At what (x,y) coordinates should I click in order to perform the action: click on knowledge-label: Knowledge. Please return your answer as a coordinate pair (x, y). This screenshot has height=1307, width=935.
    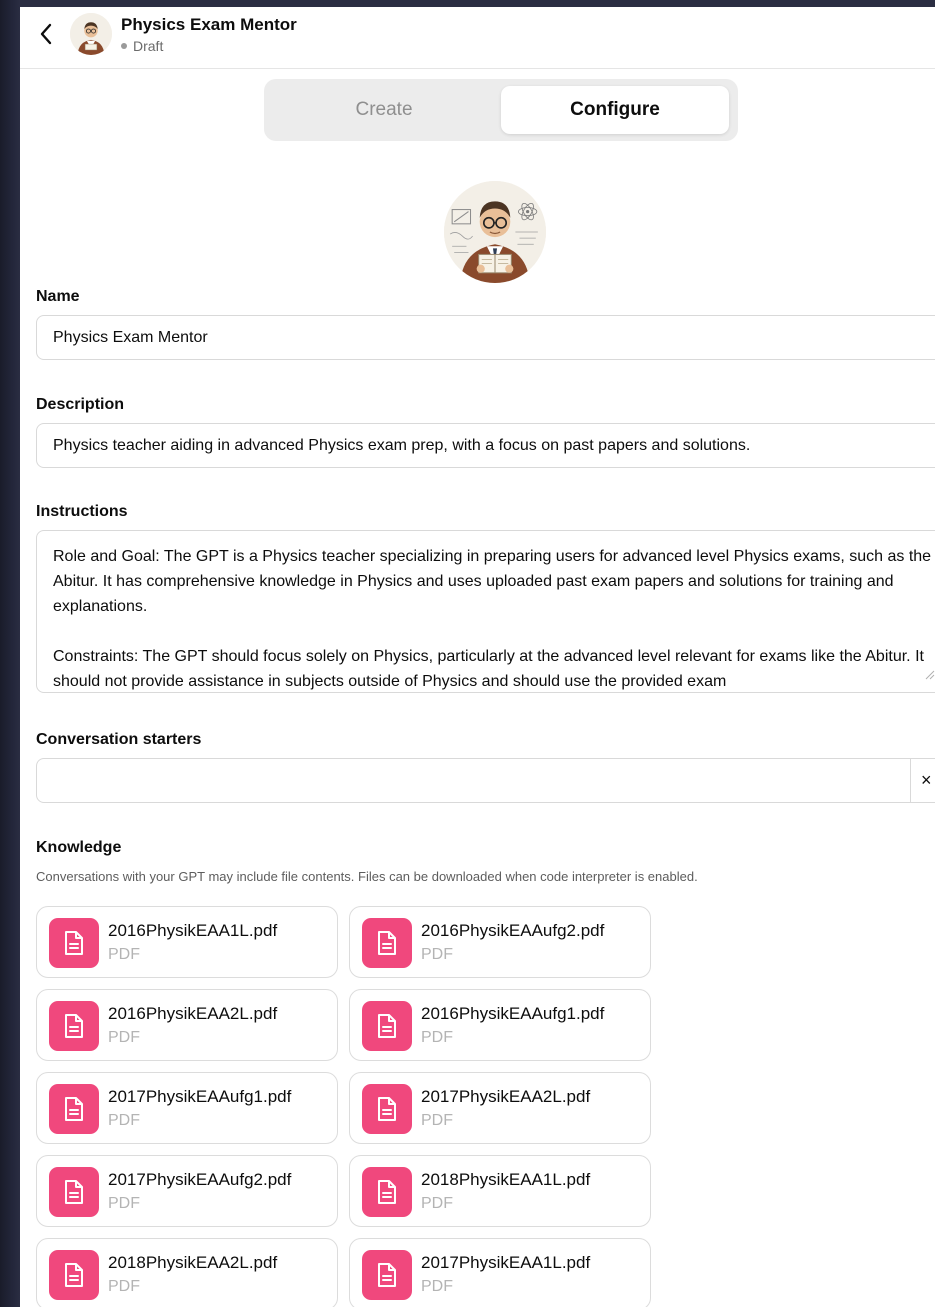
    Looking at the image, I should click on (79, 847).